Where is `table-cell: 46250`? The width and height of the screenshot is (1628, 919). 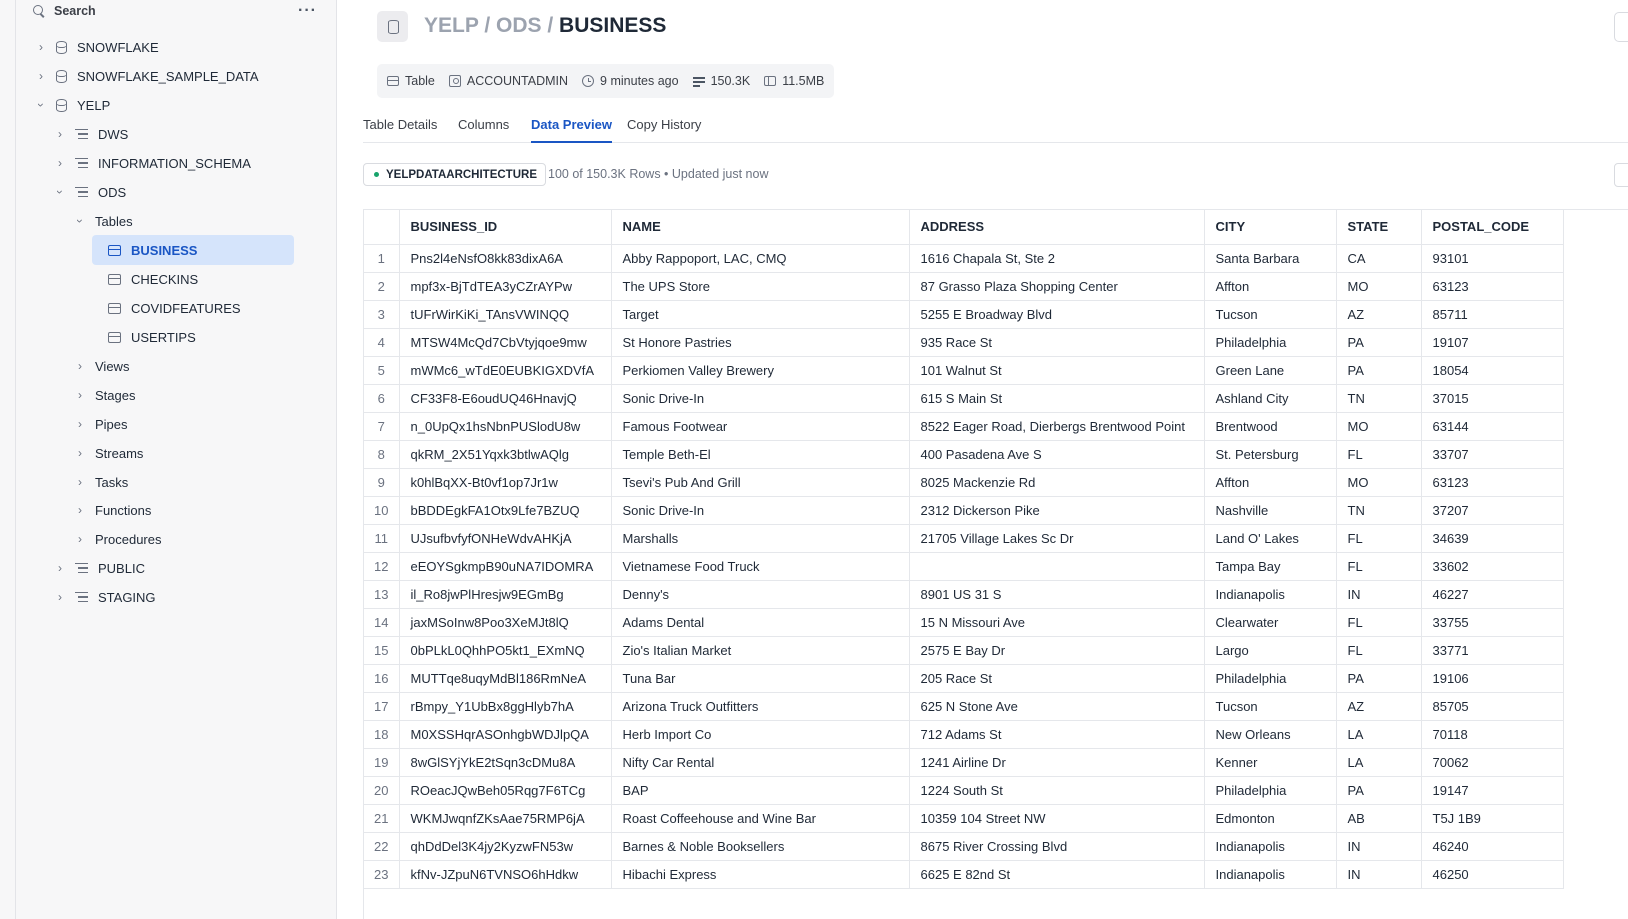 table-cell: 46250 is located at coordinates (1492, 874).